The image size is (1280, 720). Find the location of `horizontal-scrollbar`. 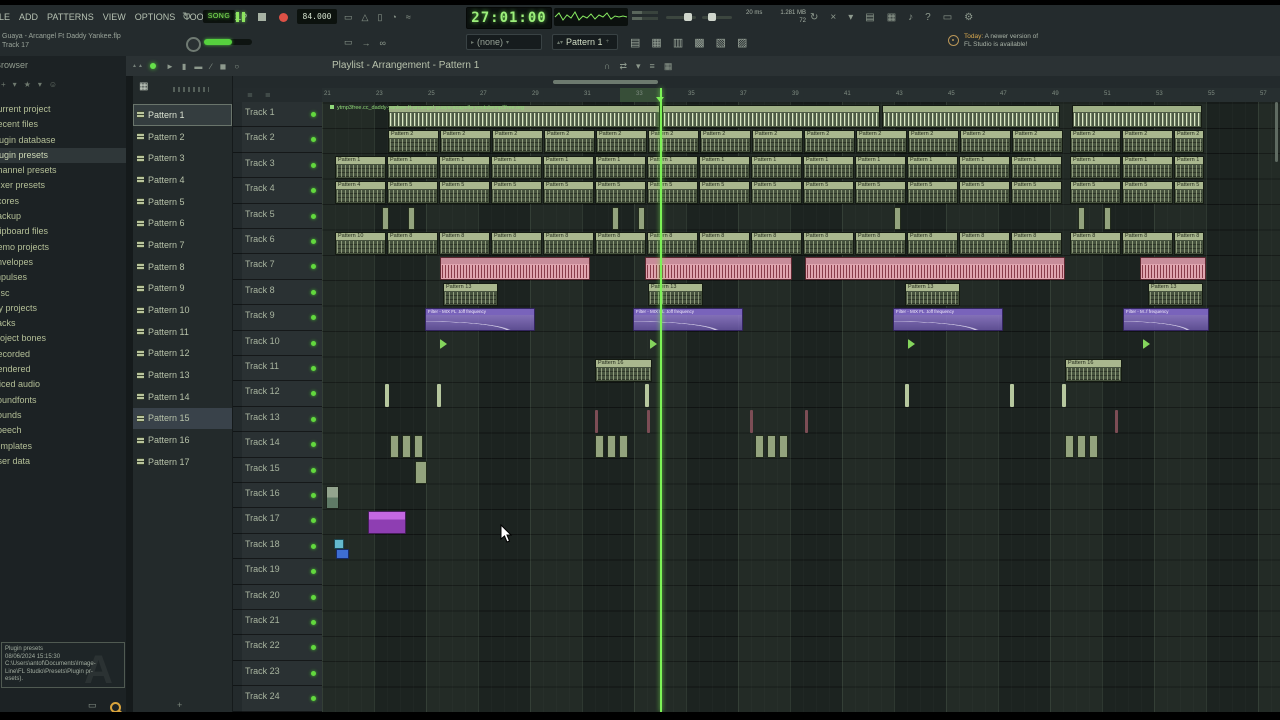

horizontal-scrollbar is located at coordinates (756, 82).